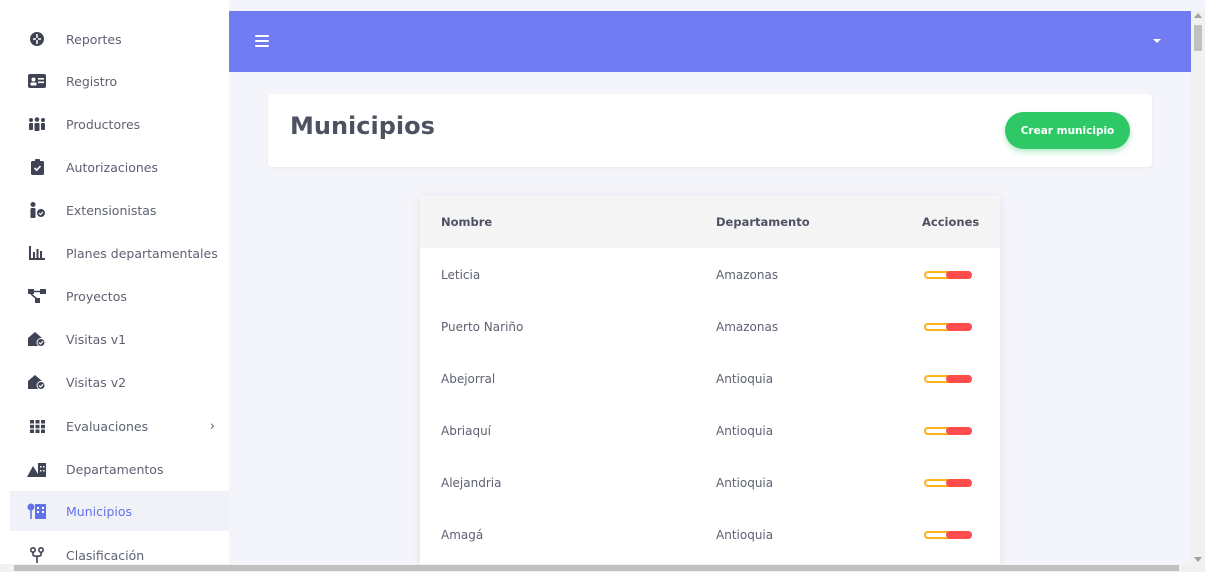 This screenshot has height=572, width=1205. Describe the element at coordinates (466, 431) in the screenshot. I see `cell-nombre: Abriaquí` at that location.